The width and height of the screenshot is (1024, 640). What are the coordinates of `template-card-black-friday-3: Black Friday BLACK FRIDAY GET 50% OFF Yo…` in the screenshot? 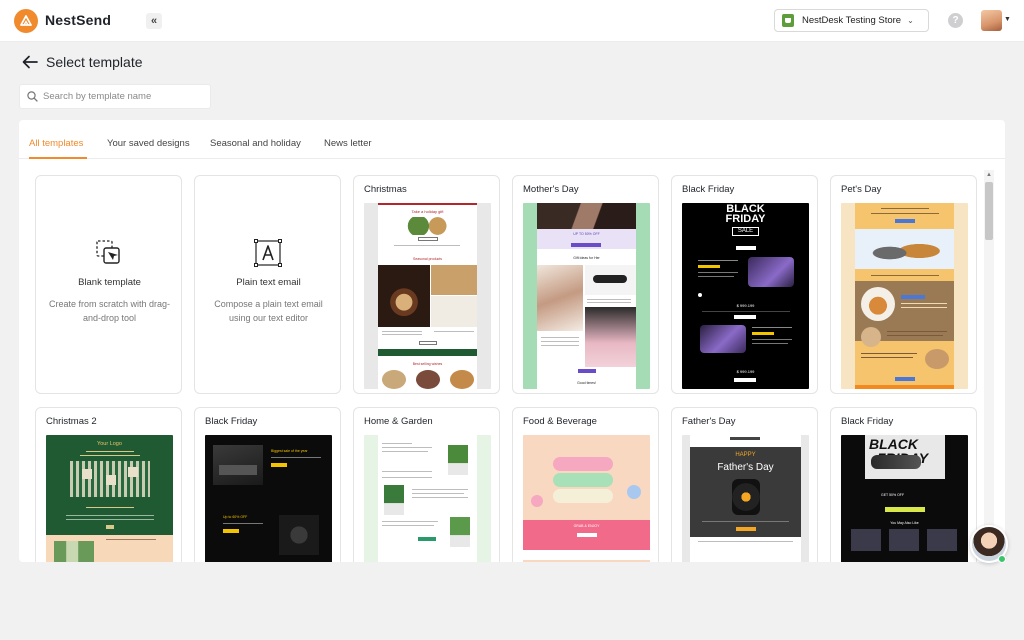 It's located at (903, 484).